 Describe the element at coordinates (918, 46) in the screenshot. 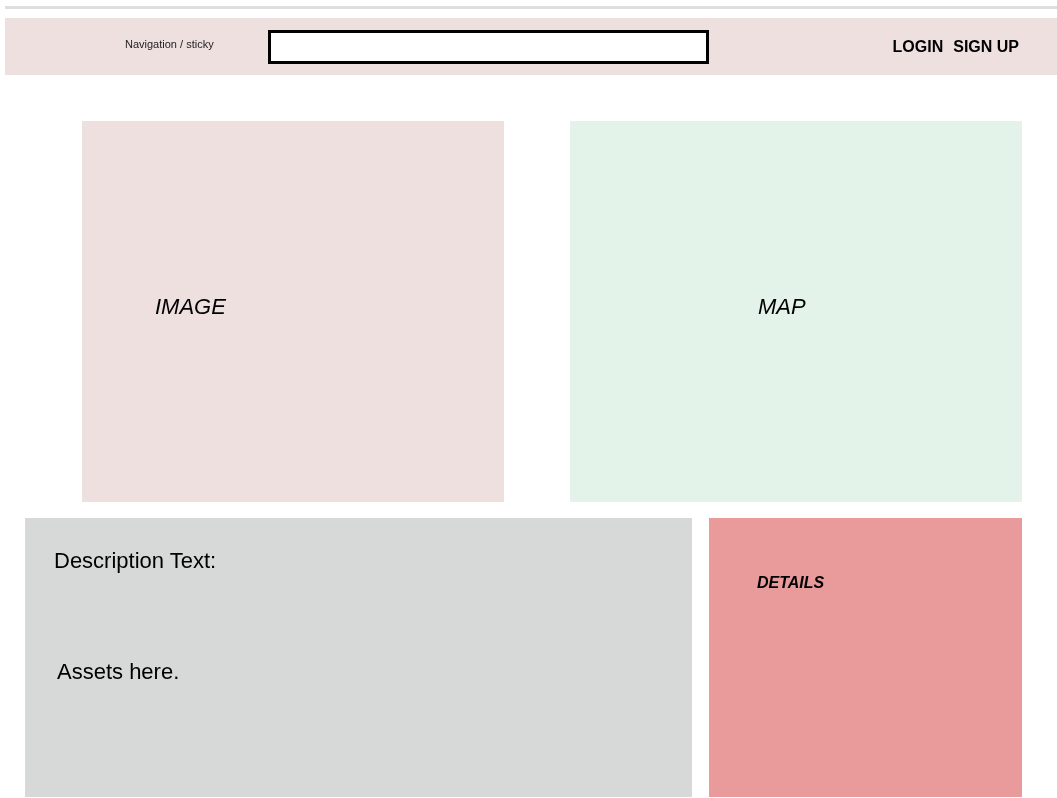

I see `login-link: LOGIN` at that location.